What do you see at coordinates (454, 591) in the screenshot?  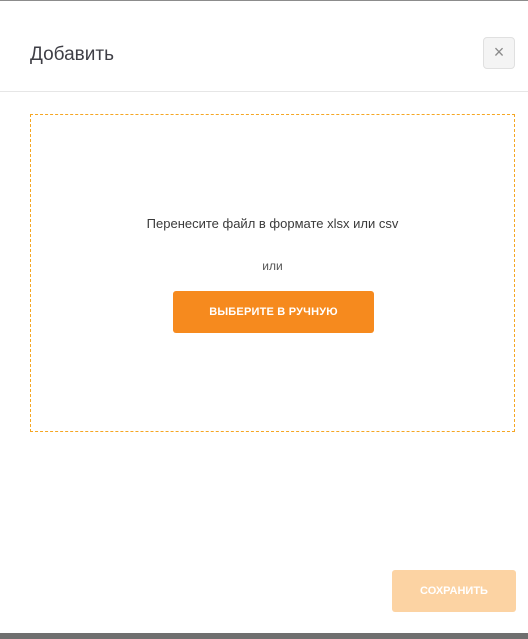 I see `save-button: СОХРАНИТЬ` at bounding box center [454, 591].